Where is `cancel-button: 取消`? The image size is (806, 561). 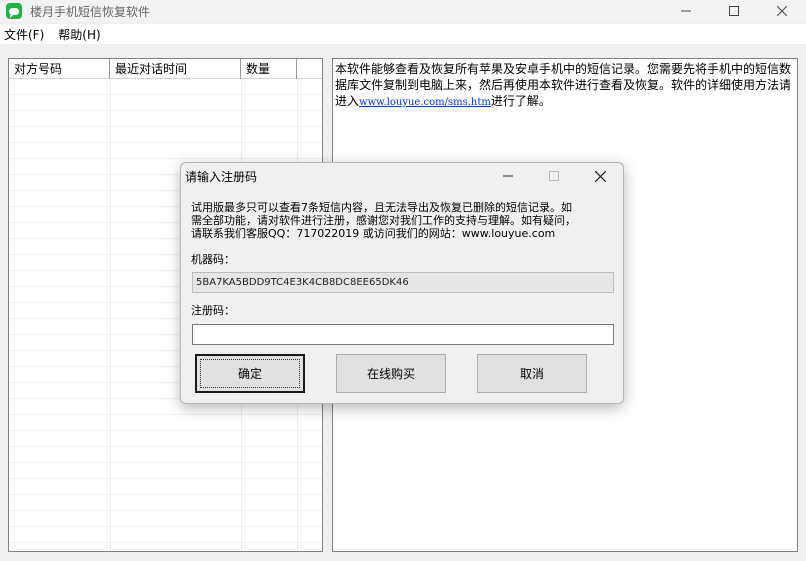
cancel-button: 取消 is located at coordinates (532, 373).